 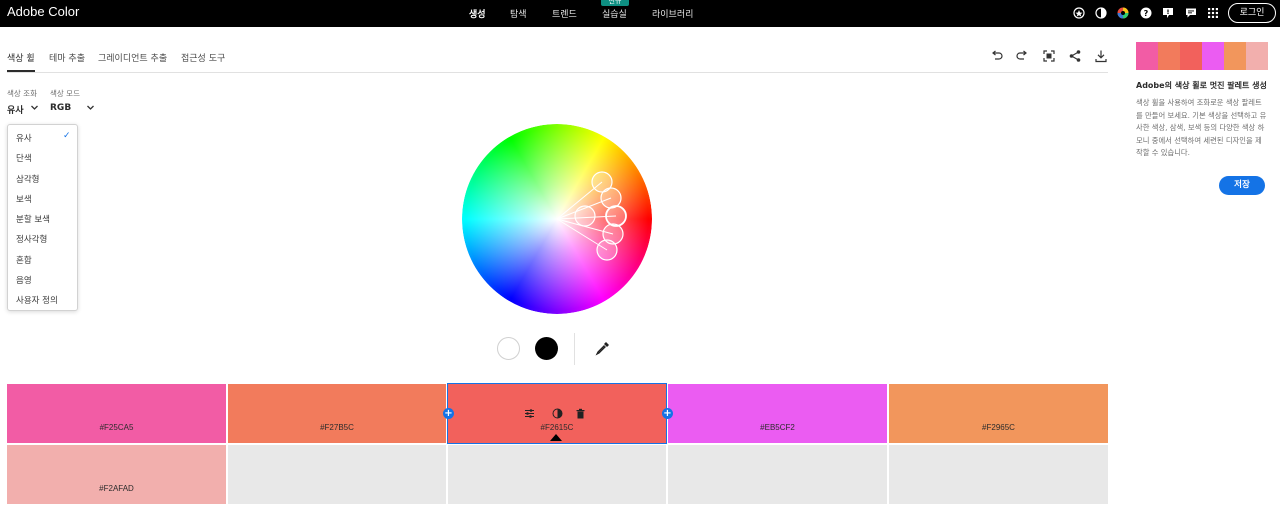 I want to click on white-point-button, so click(x=508, y=348).